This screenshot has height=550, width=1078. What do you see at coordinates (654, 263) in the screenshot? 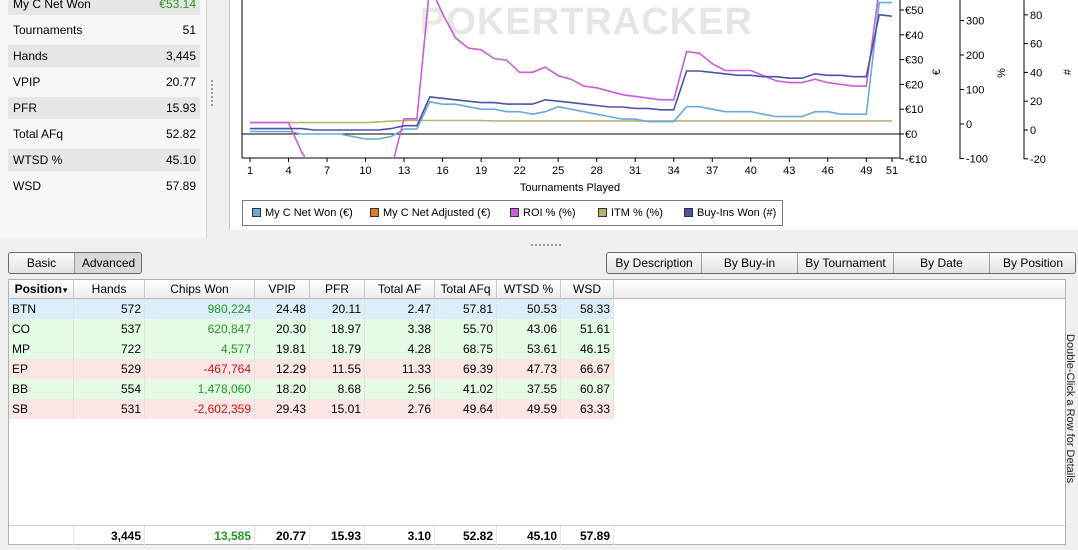
I see `tab-by-description: By Description` at bounding box center [654, 263].